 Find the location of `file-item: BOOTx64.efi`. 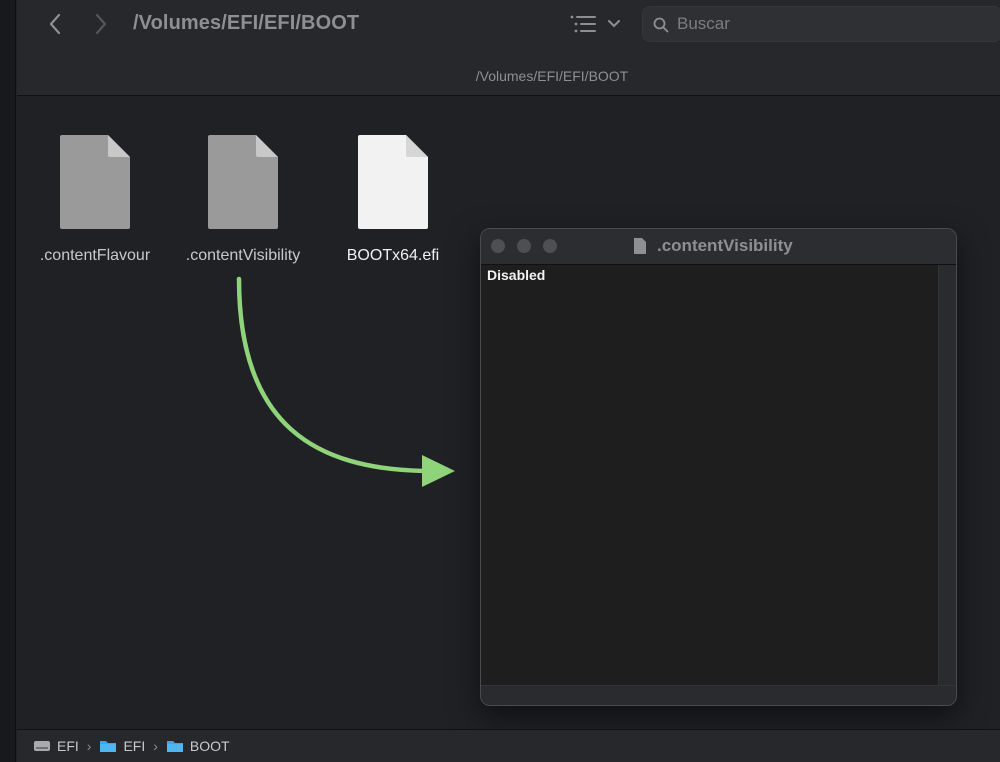

file-item: BOOTx64.efi is located at coordinates (393, 199).